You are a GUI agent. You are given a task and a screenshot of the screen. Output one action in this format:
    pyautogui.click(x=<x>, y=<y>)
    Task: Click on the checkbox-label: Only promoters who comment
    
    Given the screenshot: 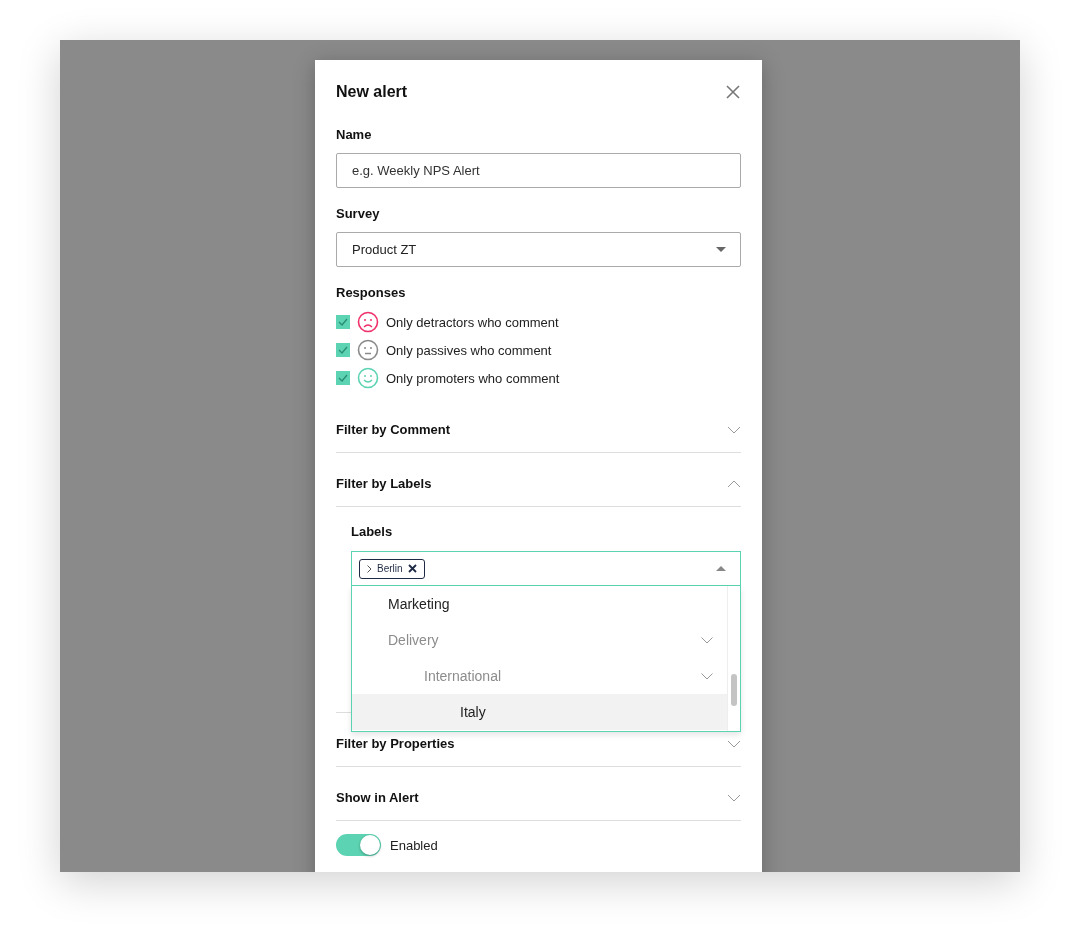 What is the action you would take?
    pyautogui.click(x=473, y=378)
    